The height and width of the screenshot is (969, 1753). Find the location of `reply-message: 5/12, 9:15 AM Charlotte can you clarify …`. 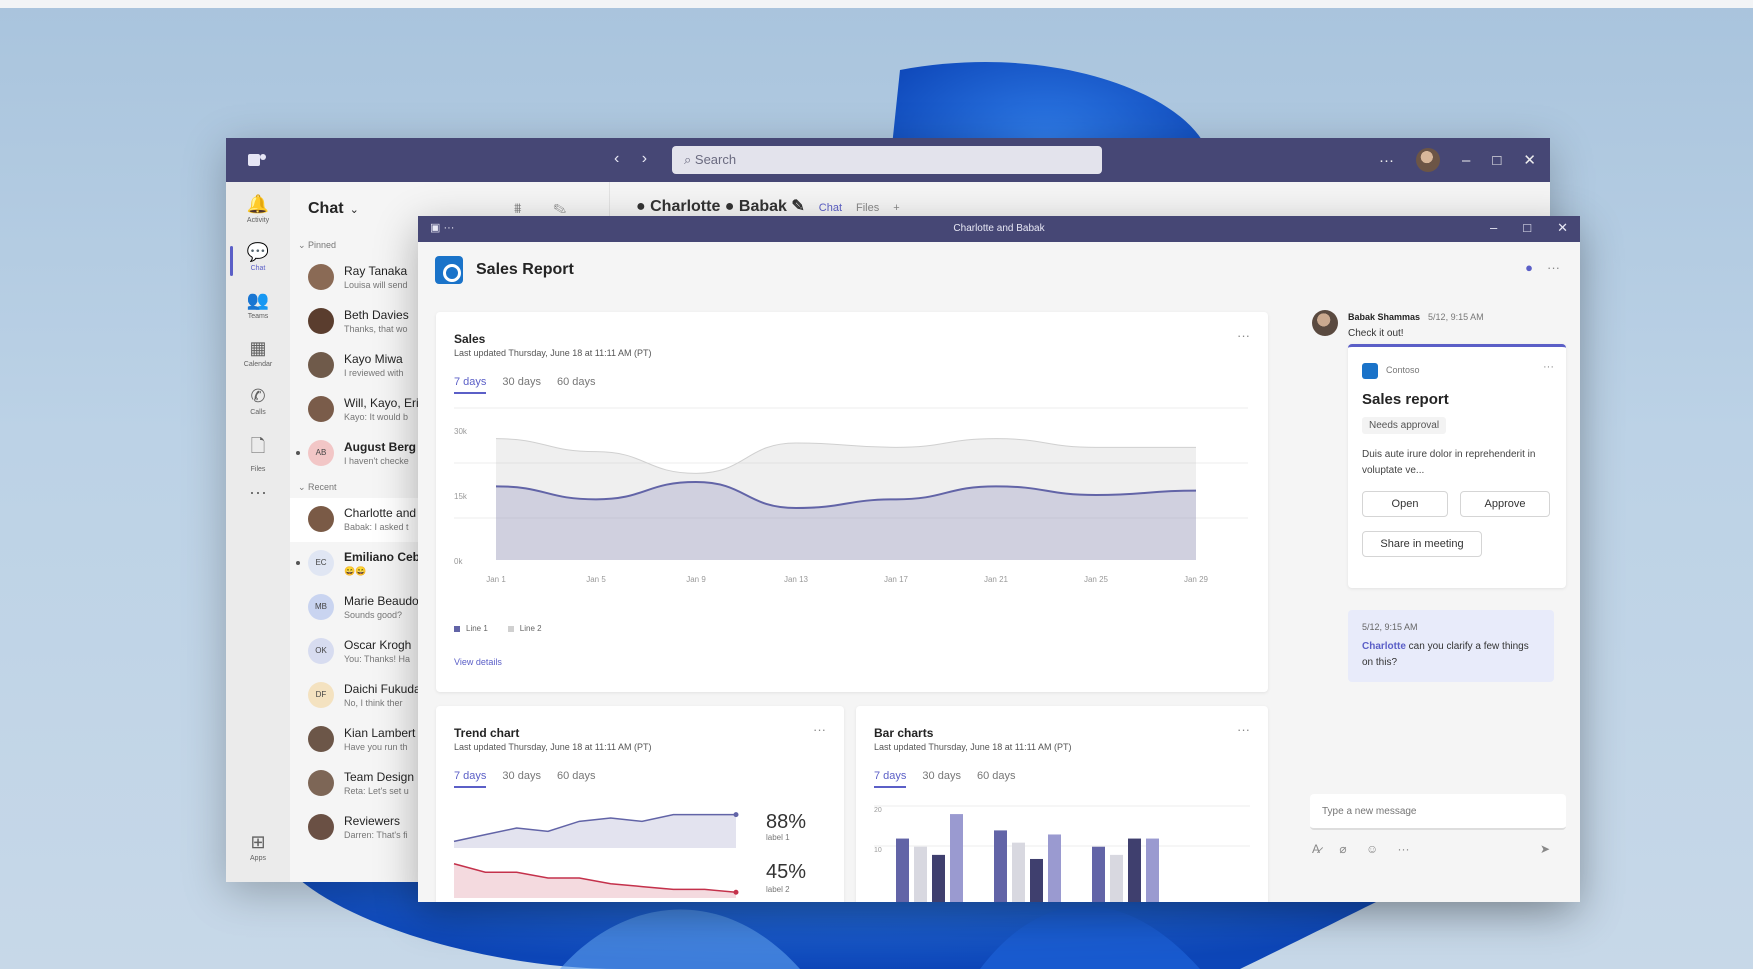

reply-message: 5/12, 9:15 AM Charlotte can you clarify … is located at coordinates (1451, 646).